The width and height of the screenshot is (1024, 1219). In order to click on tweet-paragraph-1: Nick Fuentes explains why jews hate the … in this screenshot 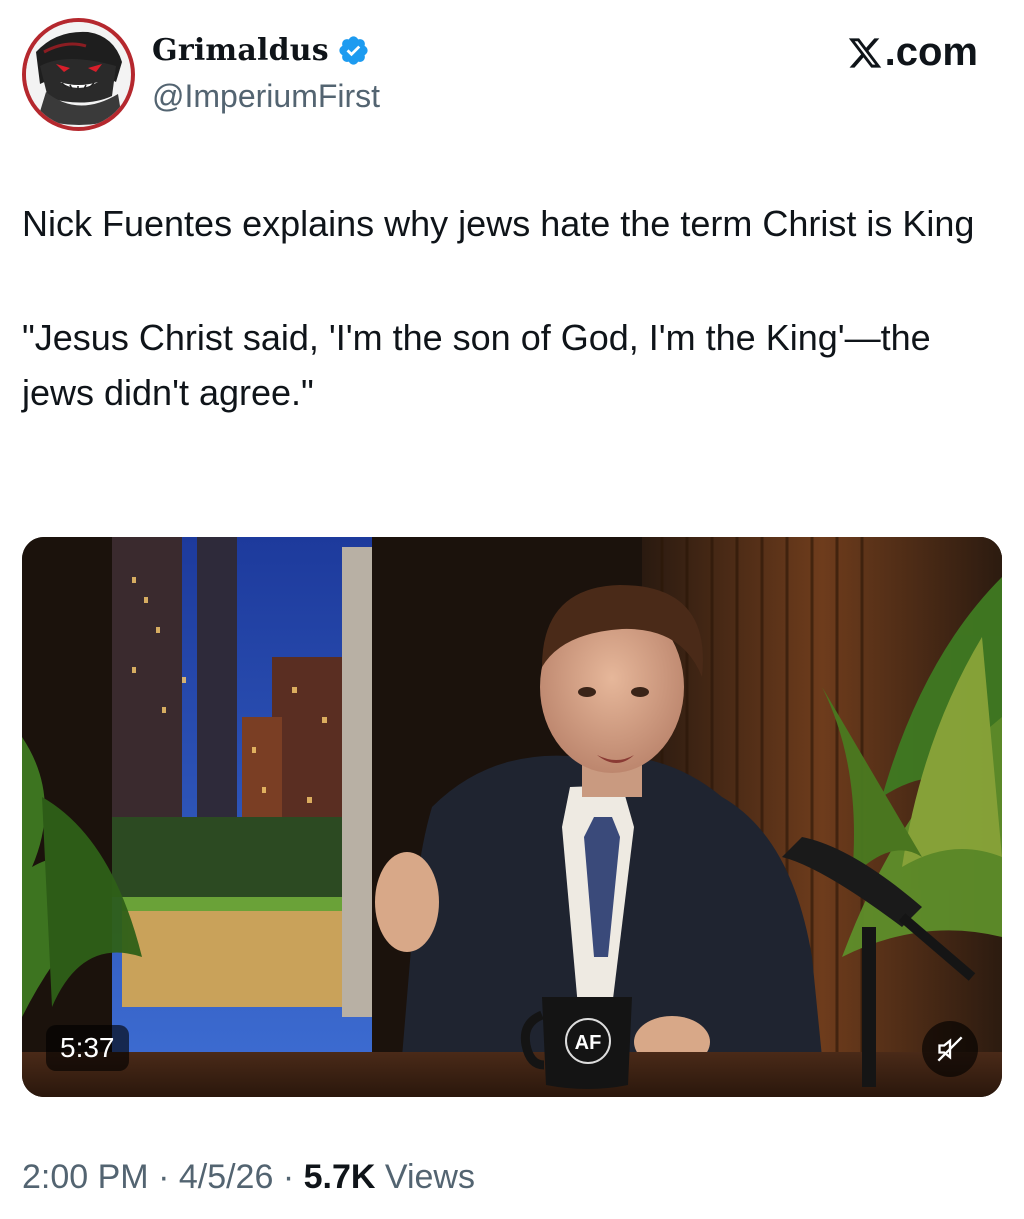, I will do `click(498, 223)`.